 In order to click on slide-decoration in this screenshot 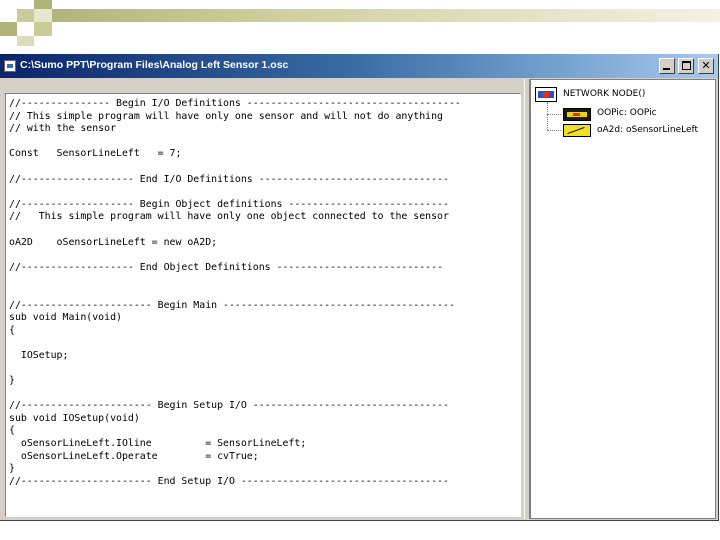, I will do `click(360, 23)`.